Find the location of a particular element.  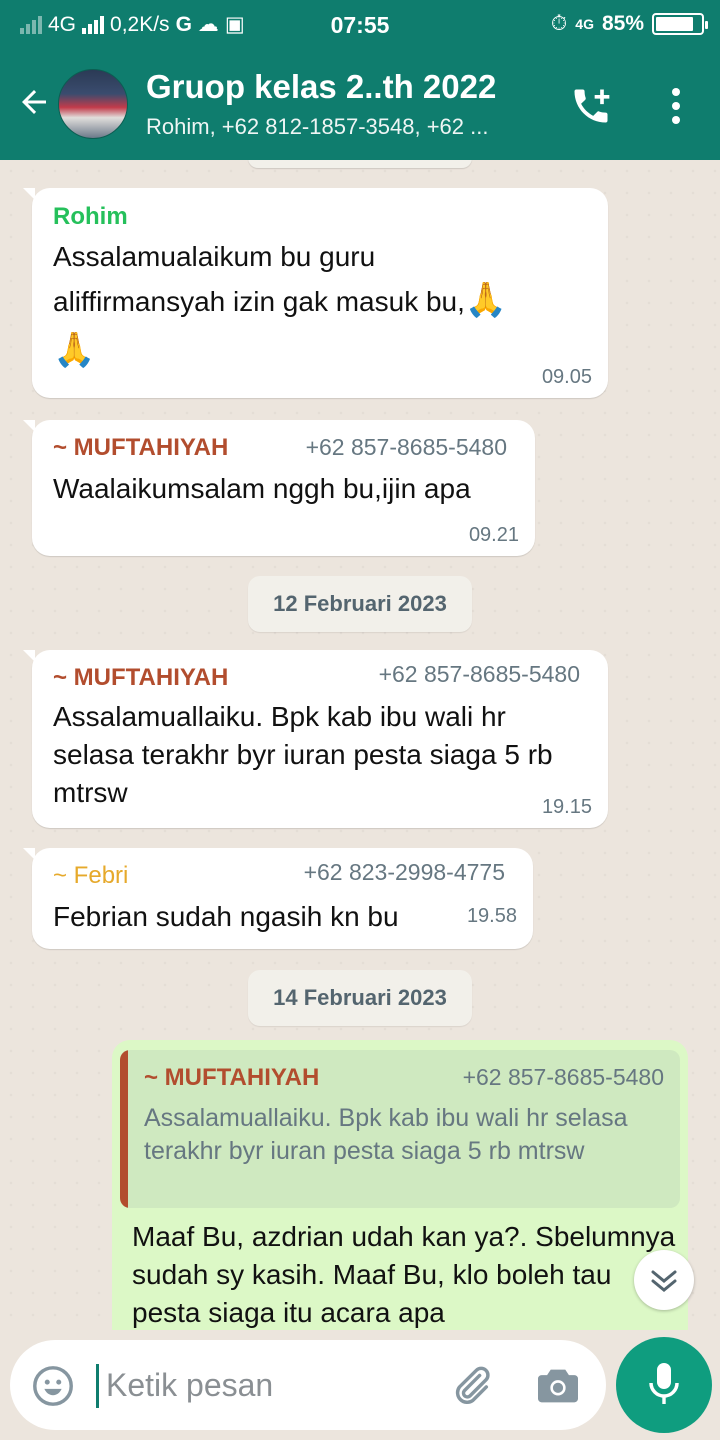

battery-percent: 85% is located at coordinates (622, 23).